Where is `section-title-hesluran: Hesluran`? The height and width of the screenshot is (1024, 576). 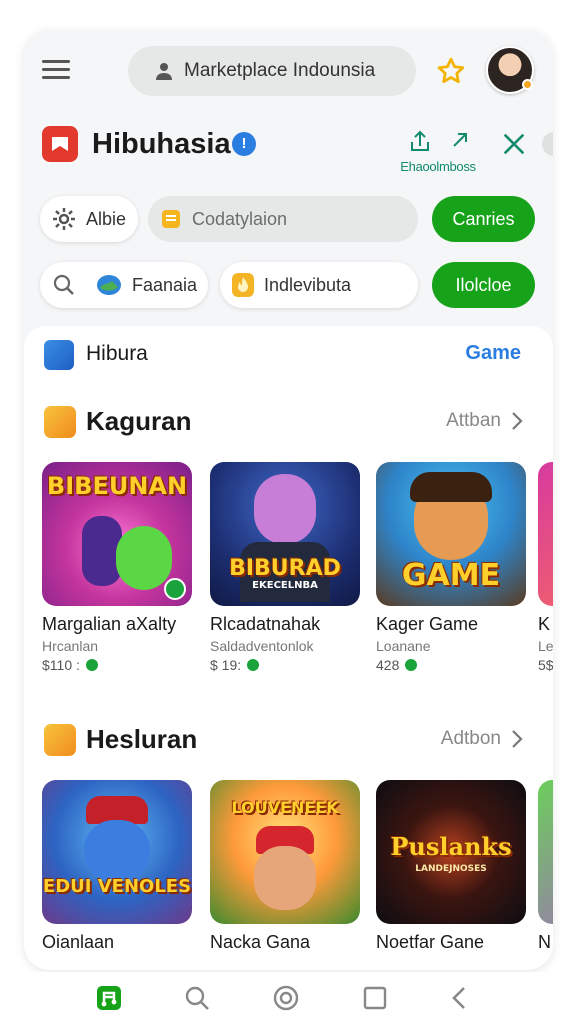 section-title-hesluran: Hesluran is located at coordinates (142, 739).